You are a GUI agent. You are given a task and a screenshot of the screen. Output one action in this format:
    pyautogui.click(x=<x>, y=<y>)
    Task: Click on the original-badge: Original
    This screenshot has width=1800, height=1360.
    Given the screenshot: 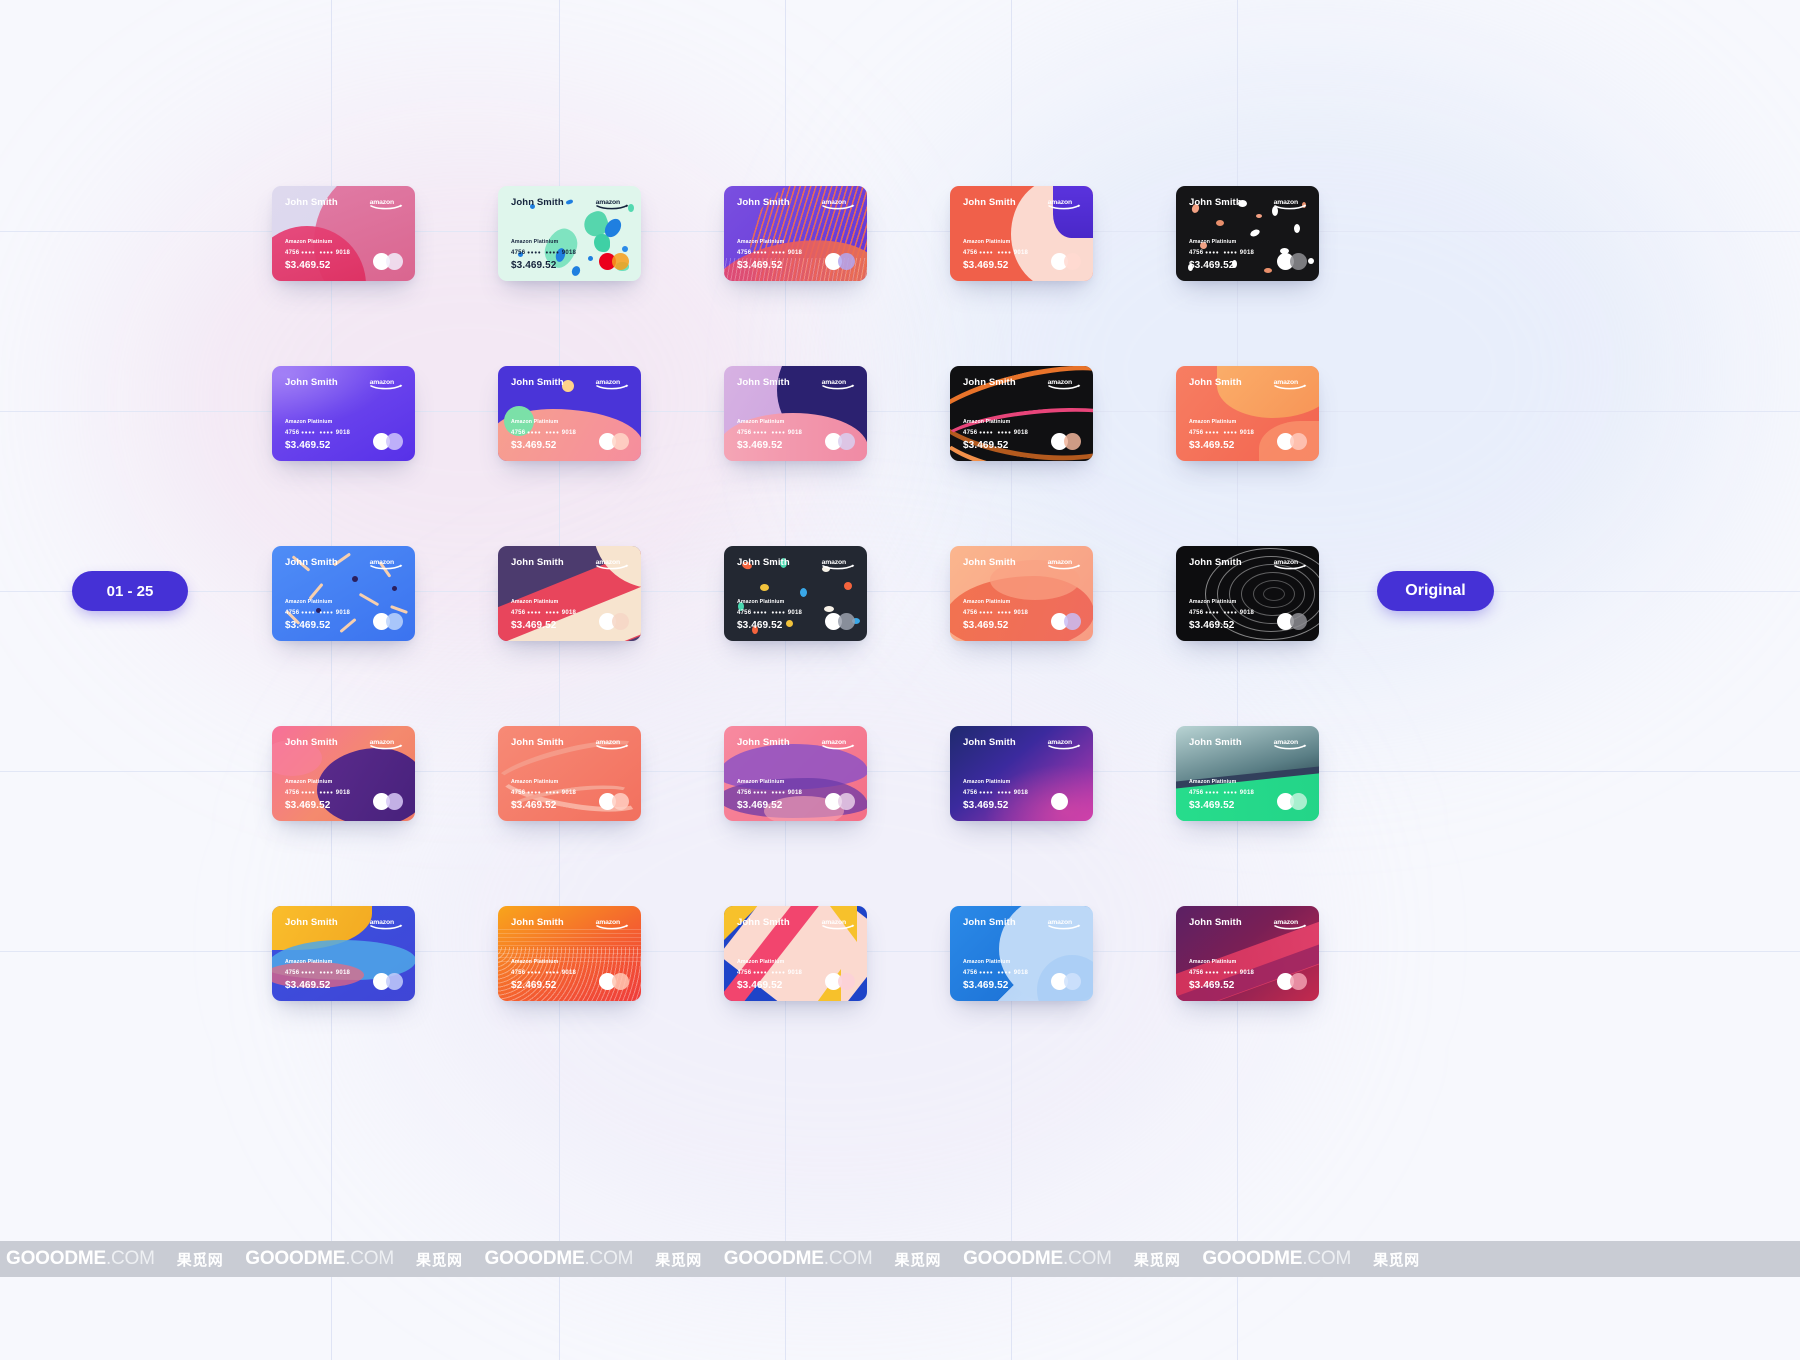 What is the action you would take?
    pyautogui.click(x=1435, y=591)
    